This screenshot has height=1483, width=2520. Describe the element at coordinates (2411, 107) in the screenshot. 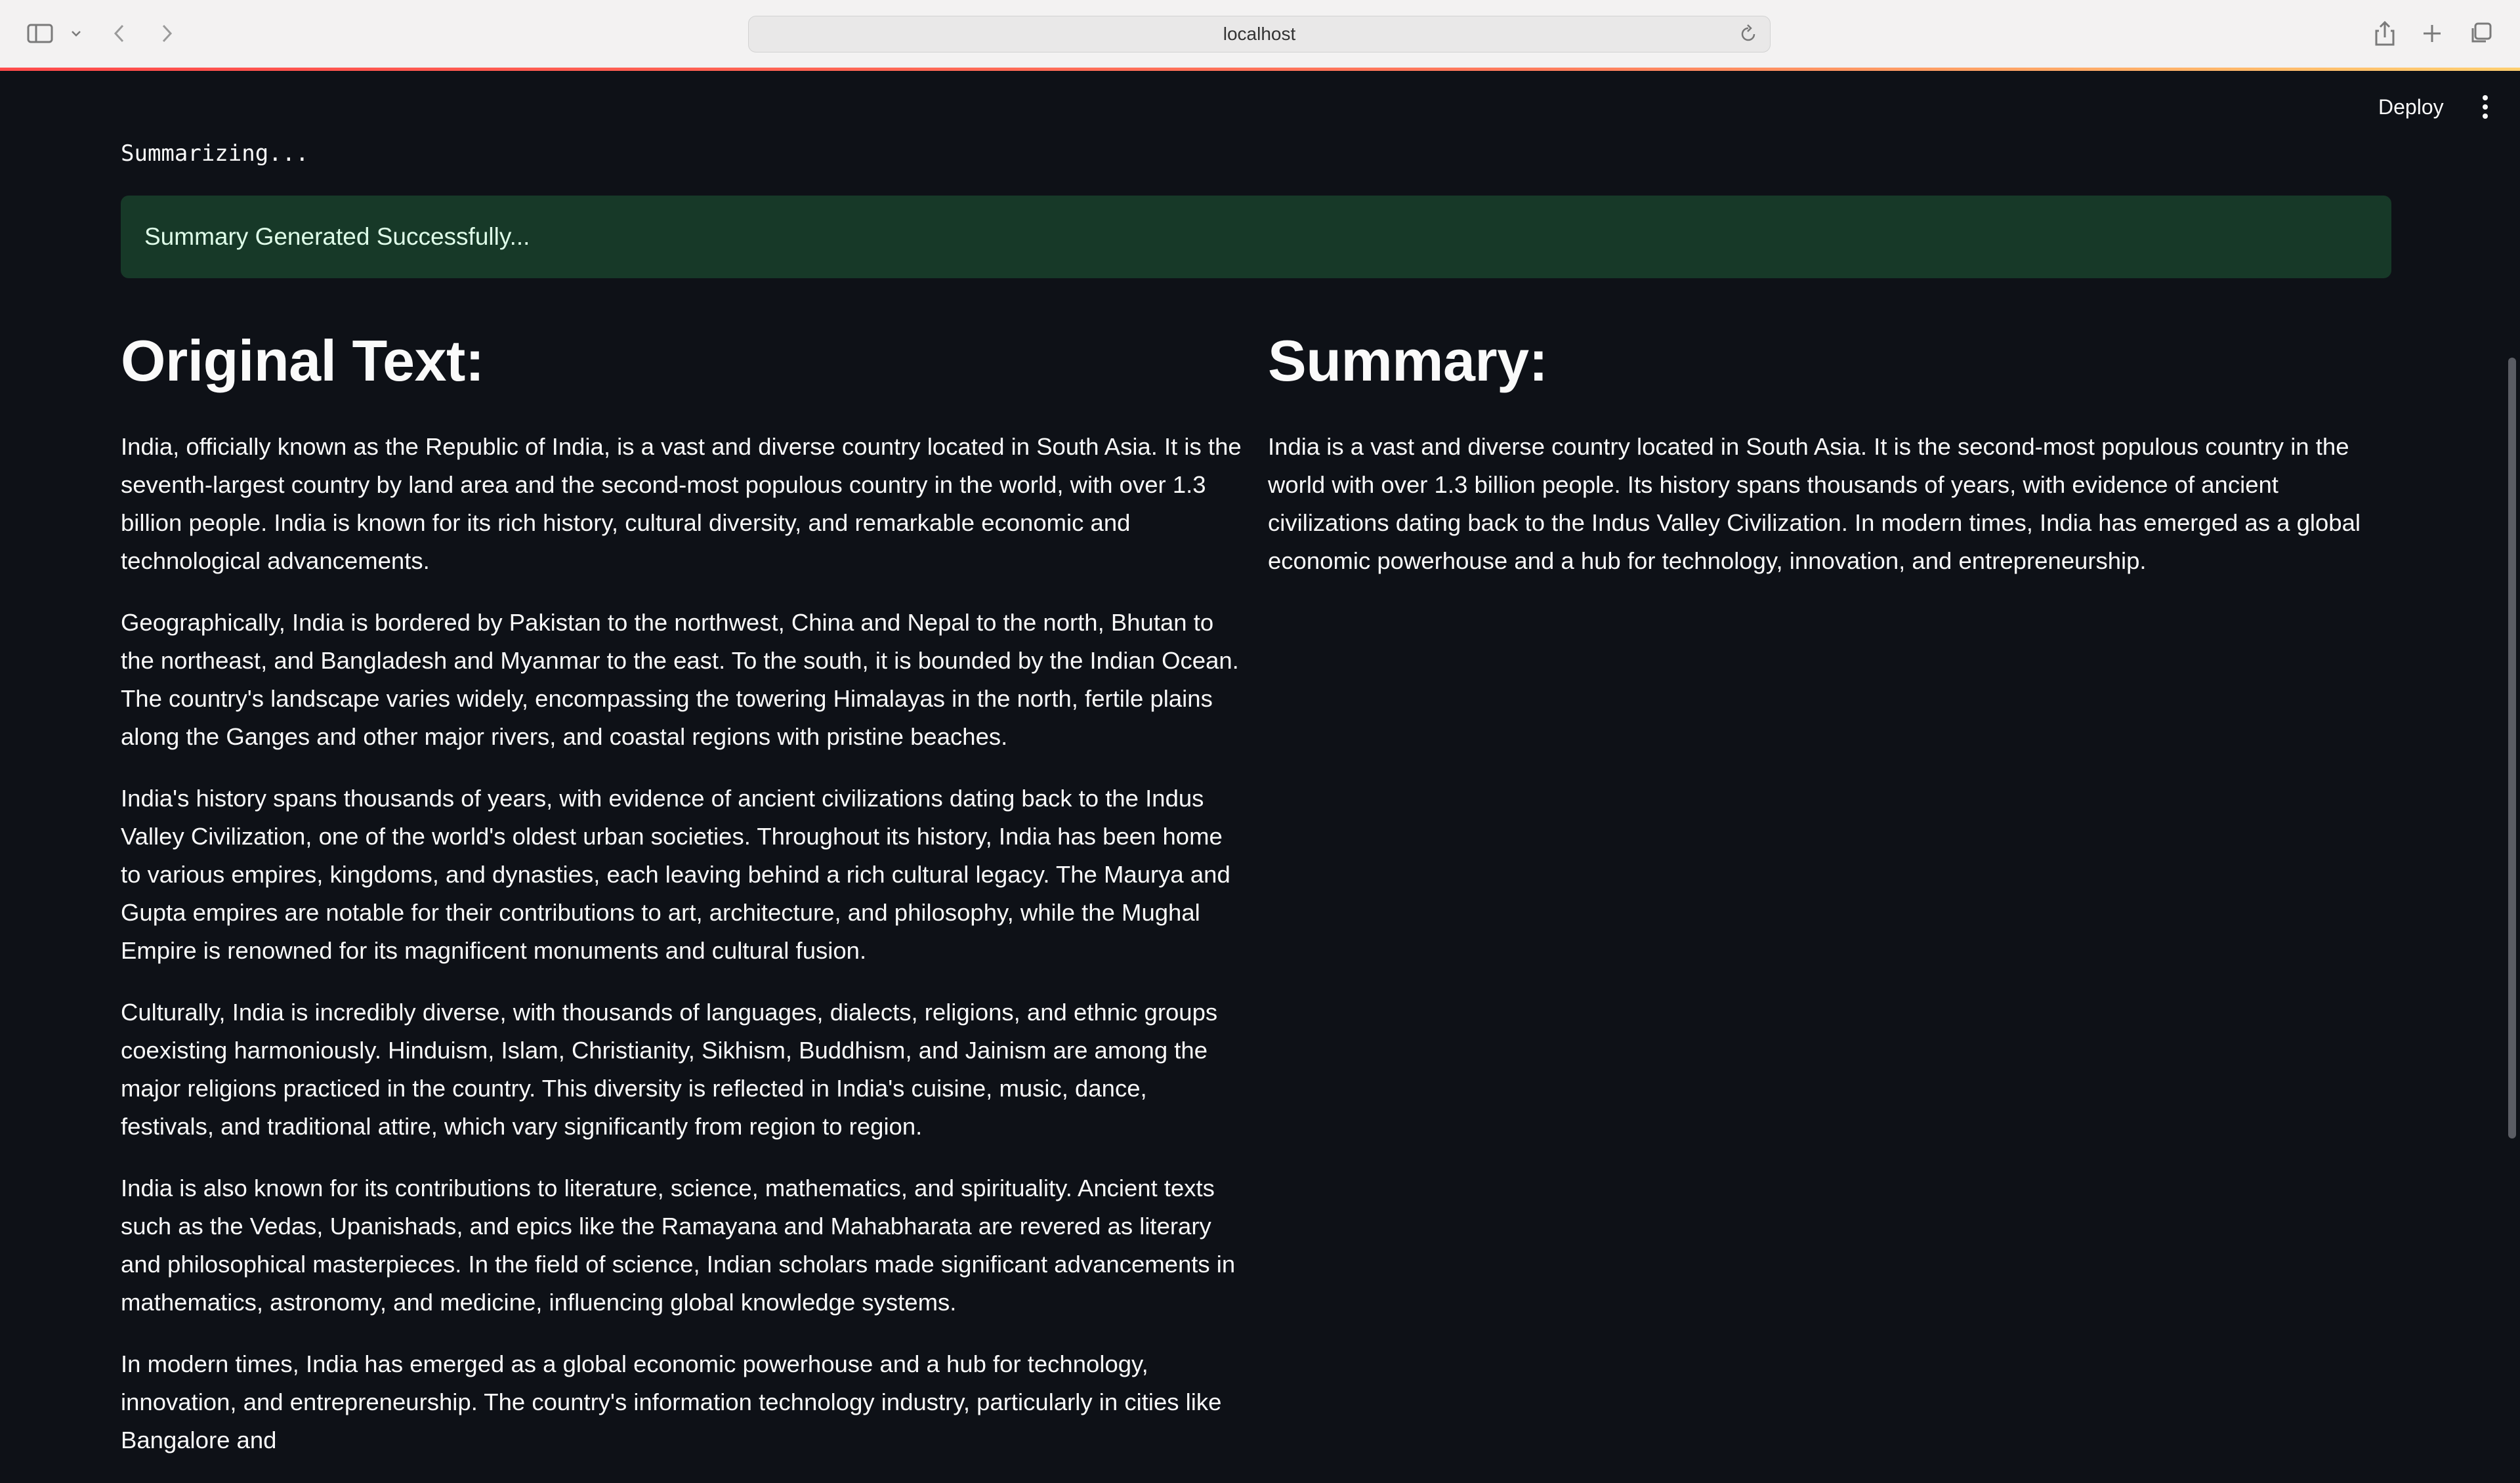

I see `deploy-button: Deploy` at that location.